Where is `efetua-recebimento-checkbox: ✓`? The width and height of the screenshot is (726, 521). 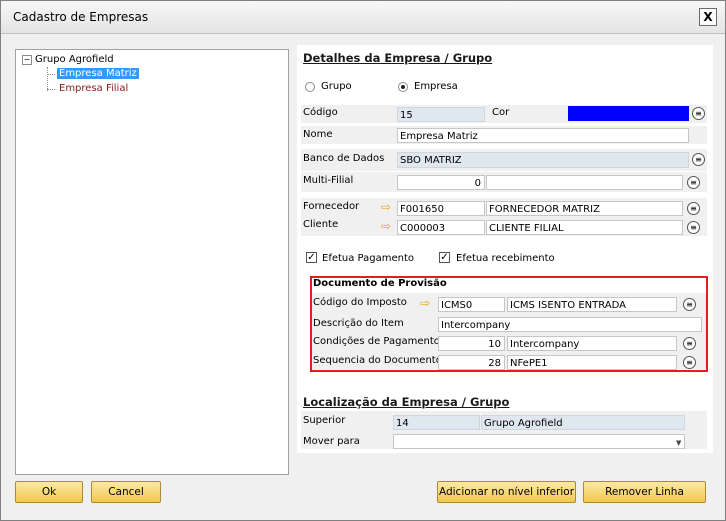 efetua-recebimento-checkbox: ✓ is located at coordinates (444, 257).